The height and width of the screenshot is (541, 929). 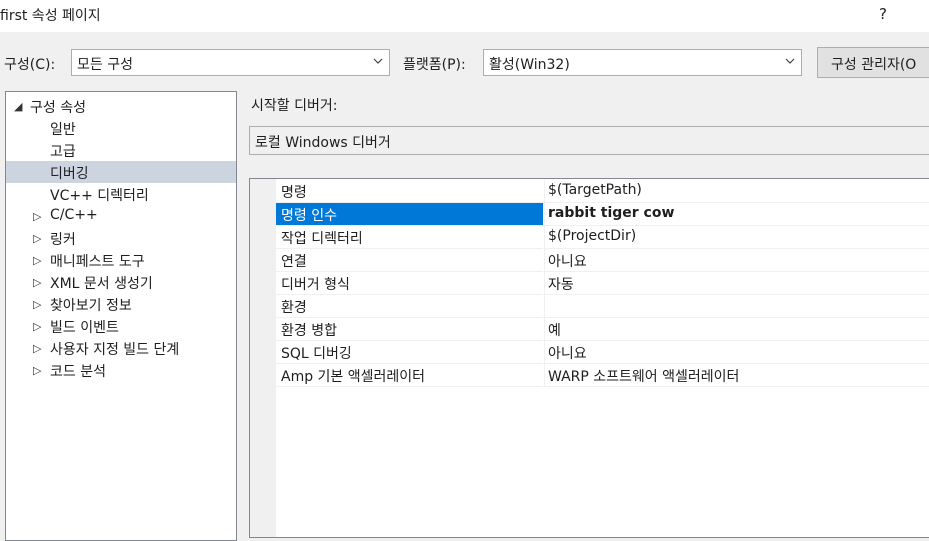 I want to click on property-row: 연결 아니요, so click(x=602, y=260).